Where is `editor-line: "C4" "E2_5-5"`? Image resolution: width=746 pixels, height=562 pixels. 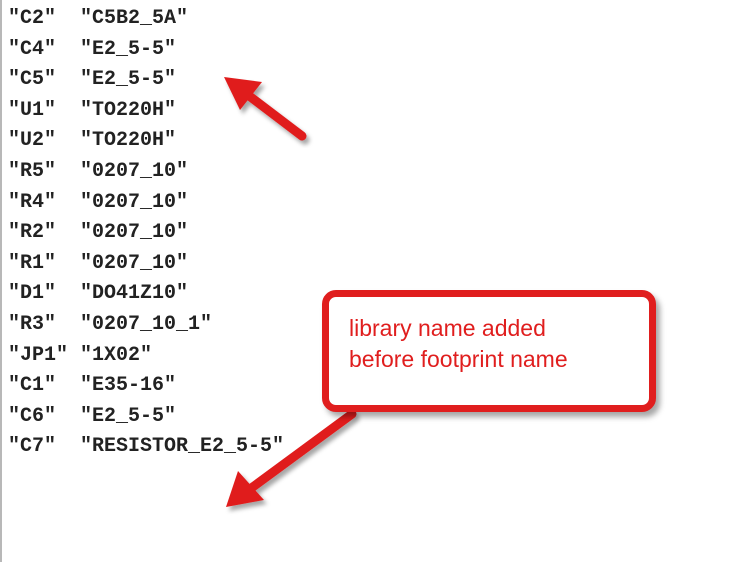
editor-line: "C4" "E2_5-5" is located at coordinates (92, 49).